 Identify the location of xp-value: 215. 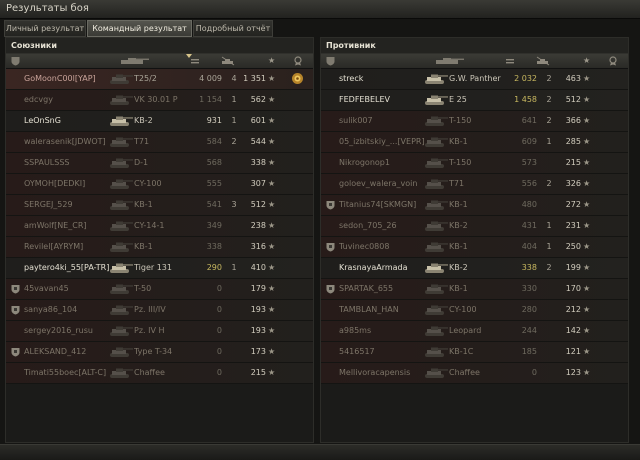
(573, 162).